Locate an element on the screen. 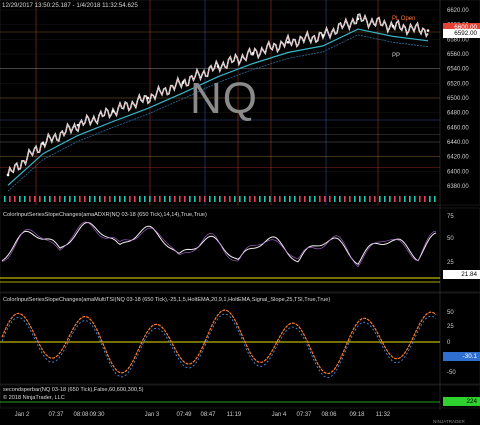 This screenshot has height=425, width=480. y-tick-label: 6560.00 is located at coordinates (458, 55).